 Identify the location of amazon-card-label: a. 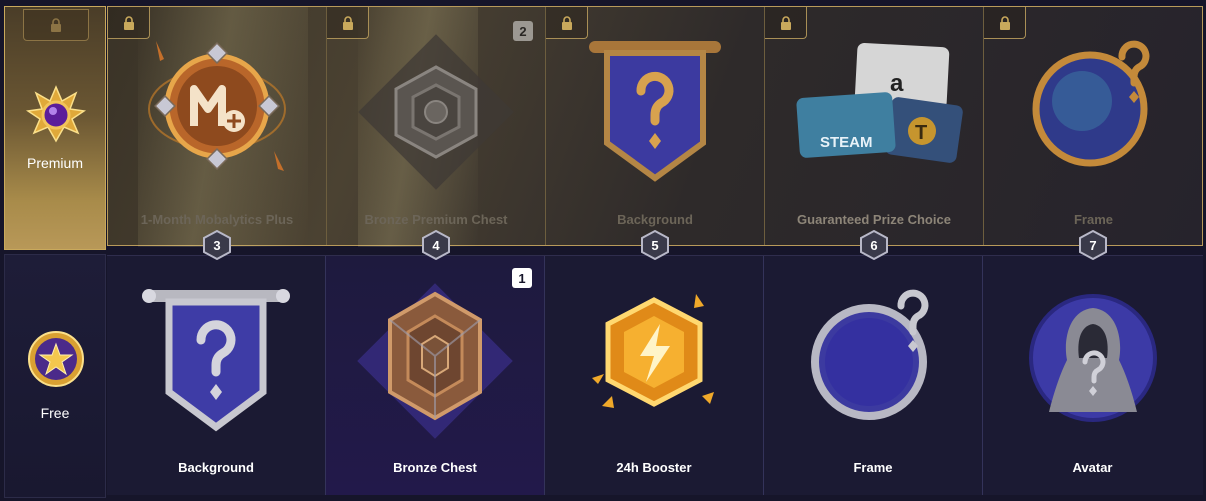
(897, 83).